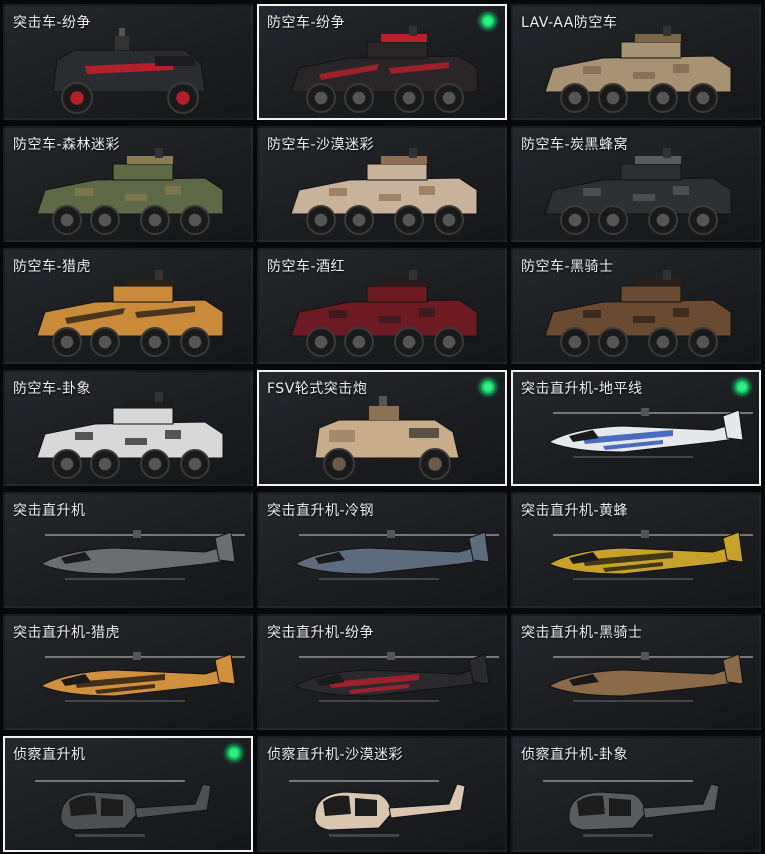 This screenshot has height=854, width=765. What do you see at coordinates (306, 267) in the screenshot?
I see `vehicle-skin-name: 防空车-酒红` at bounding box center [306, 267].